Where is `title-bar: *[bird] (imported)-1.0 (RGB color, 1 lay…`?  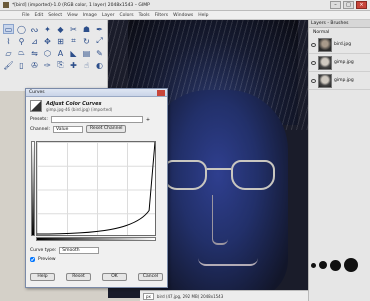 title-bar: *[bird] (imported)-1.0 (RGB color, 1 lay… is located at coordinates (185, 5).